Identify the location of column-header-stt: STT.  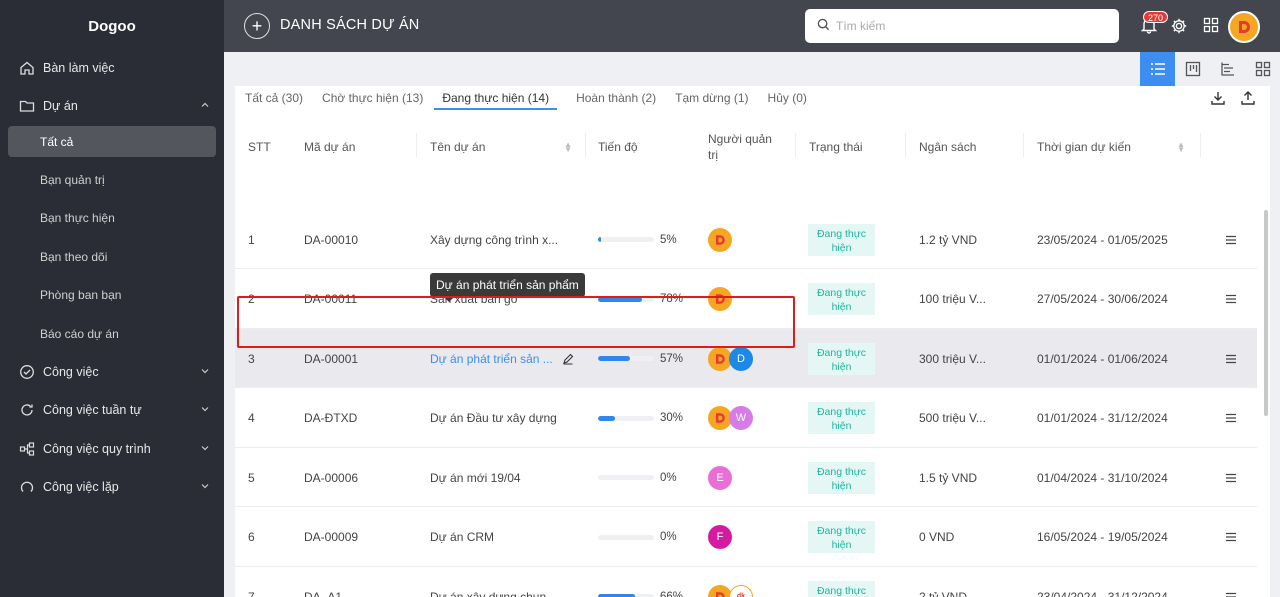
(259, 146).